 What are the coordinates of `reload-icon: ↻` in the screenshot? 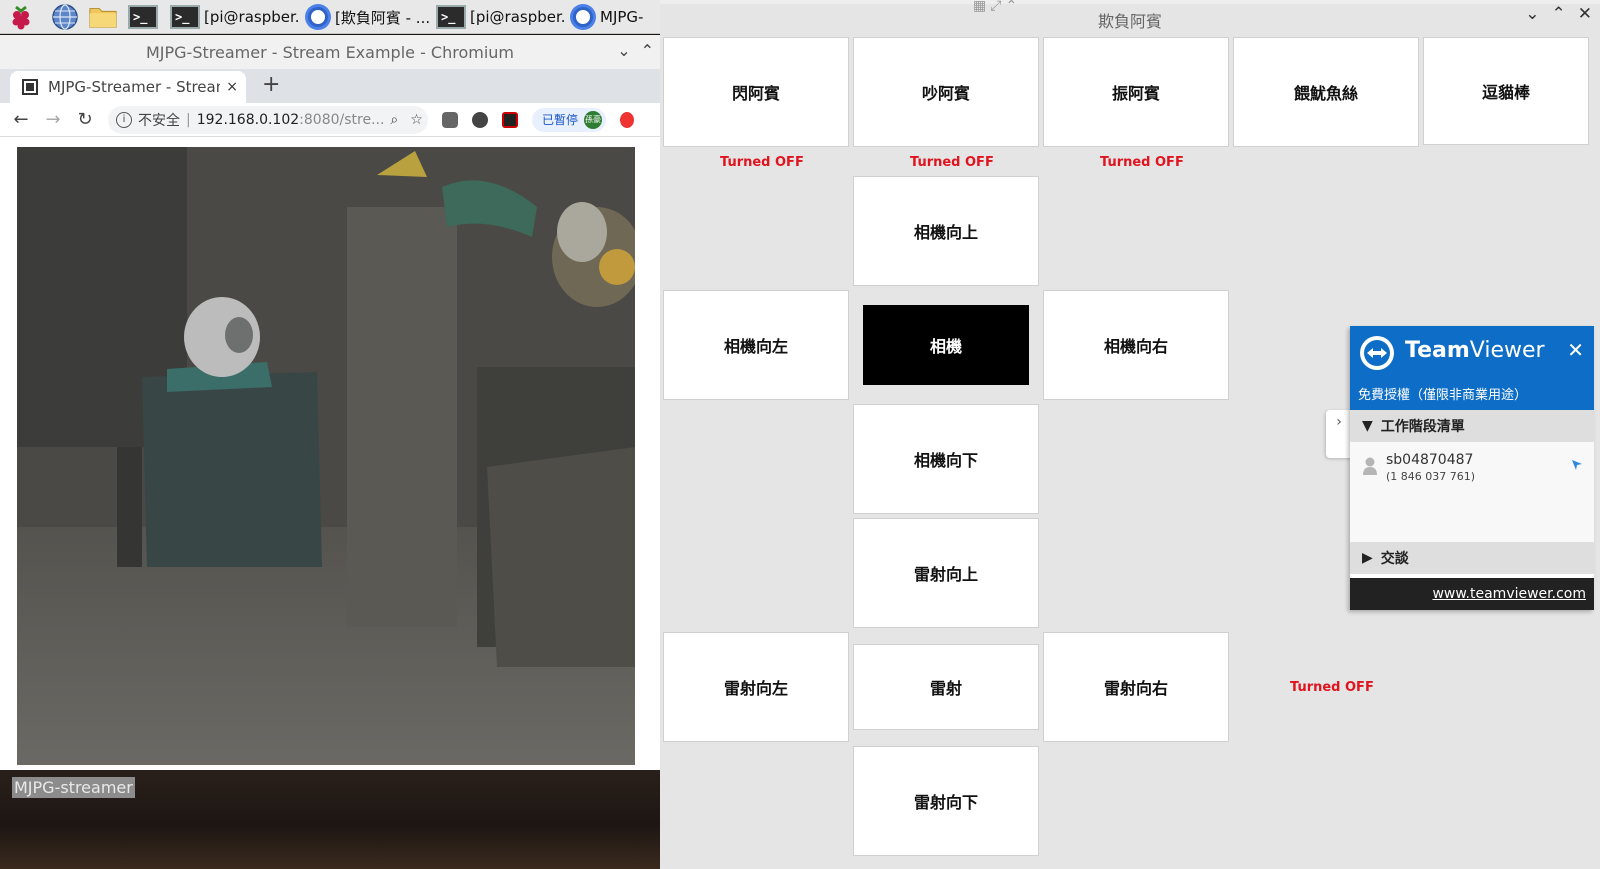 It's located at (85, 119).